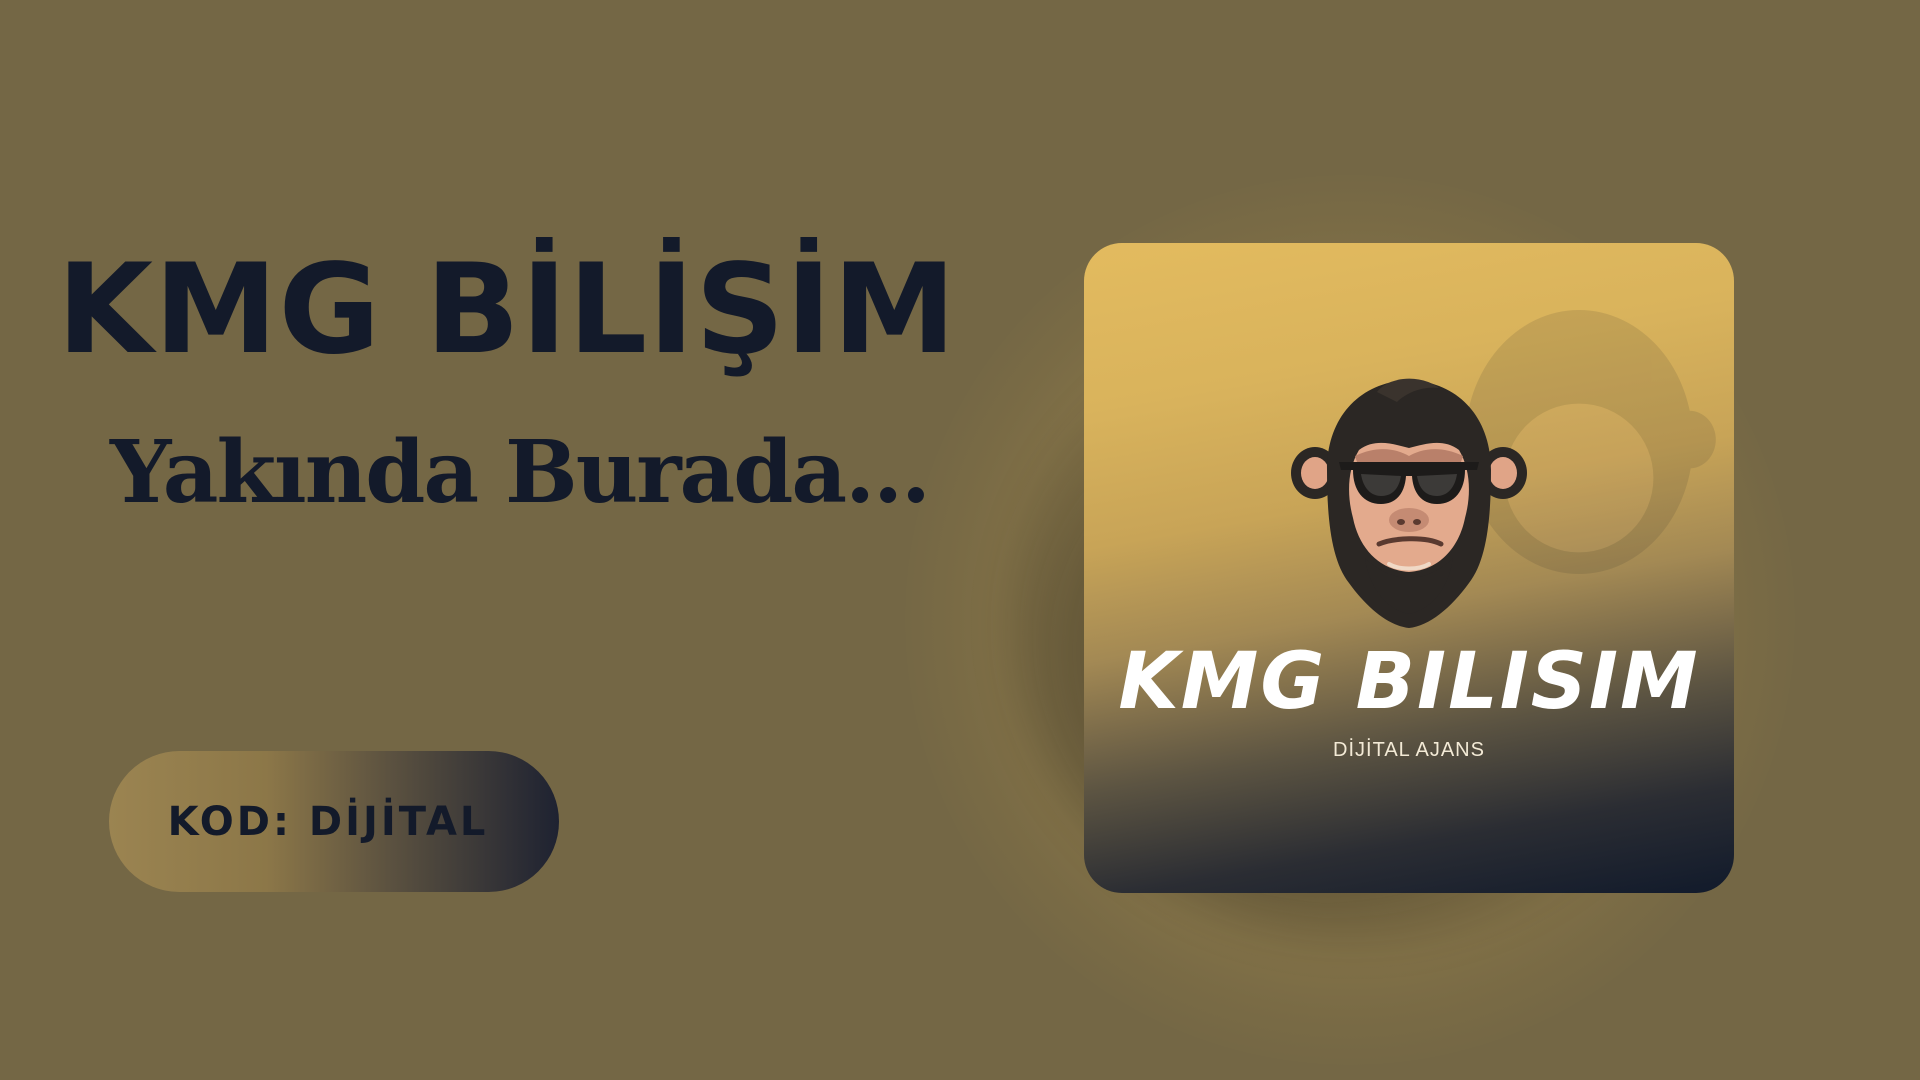 The image size is (1920, 1080). Describe the element at coordinates (1409, 750) in the screenshot. I see `logo-subtitle: DİJİTAL AJANS` at that location.